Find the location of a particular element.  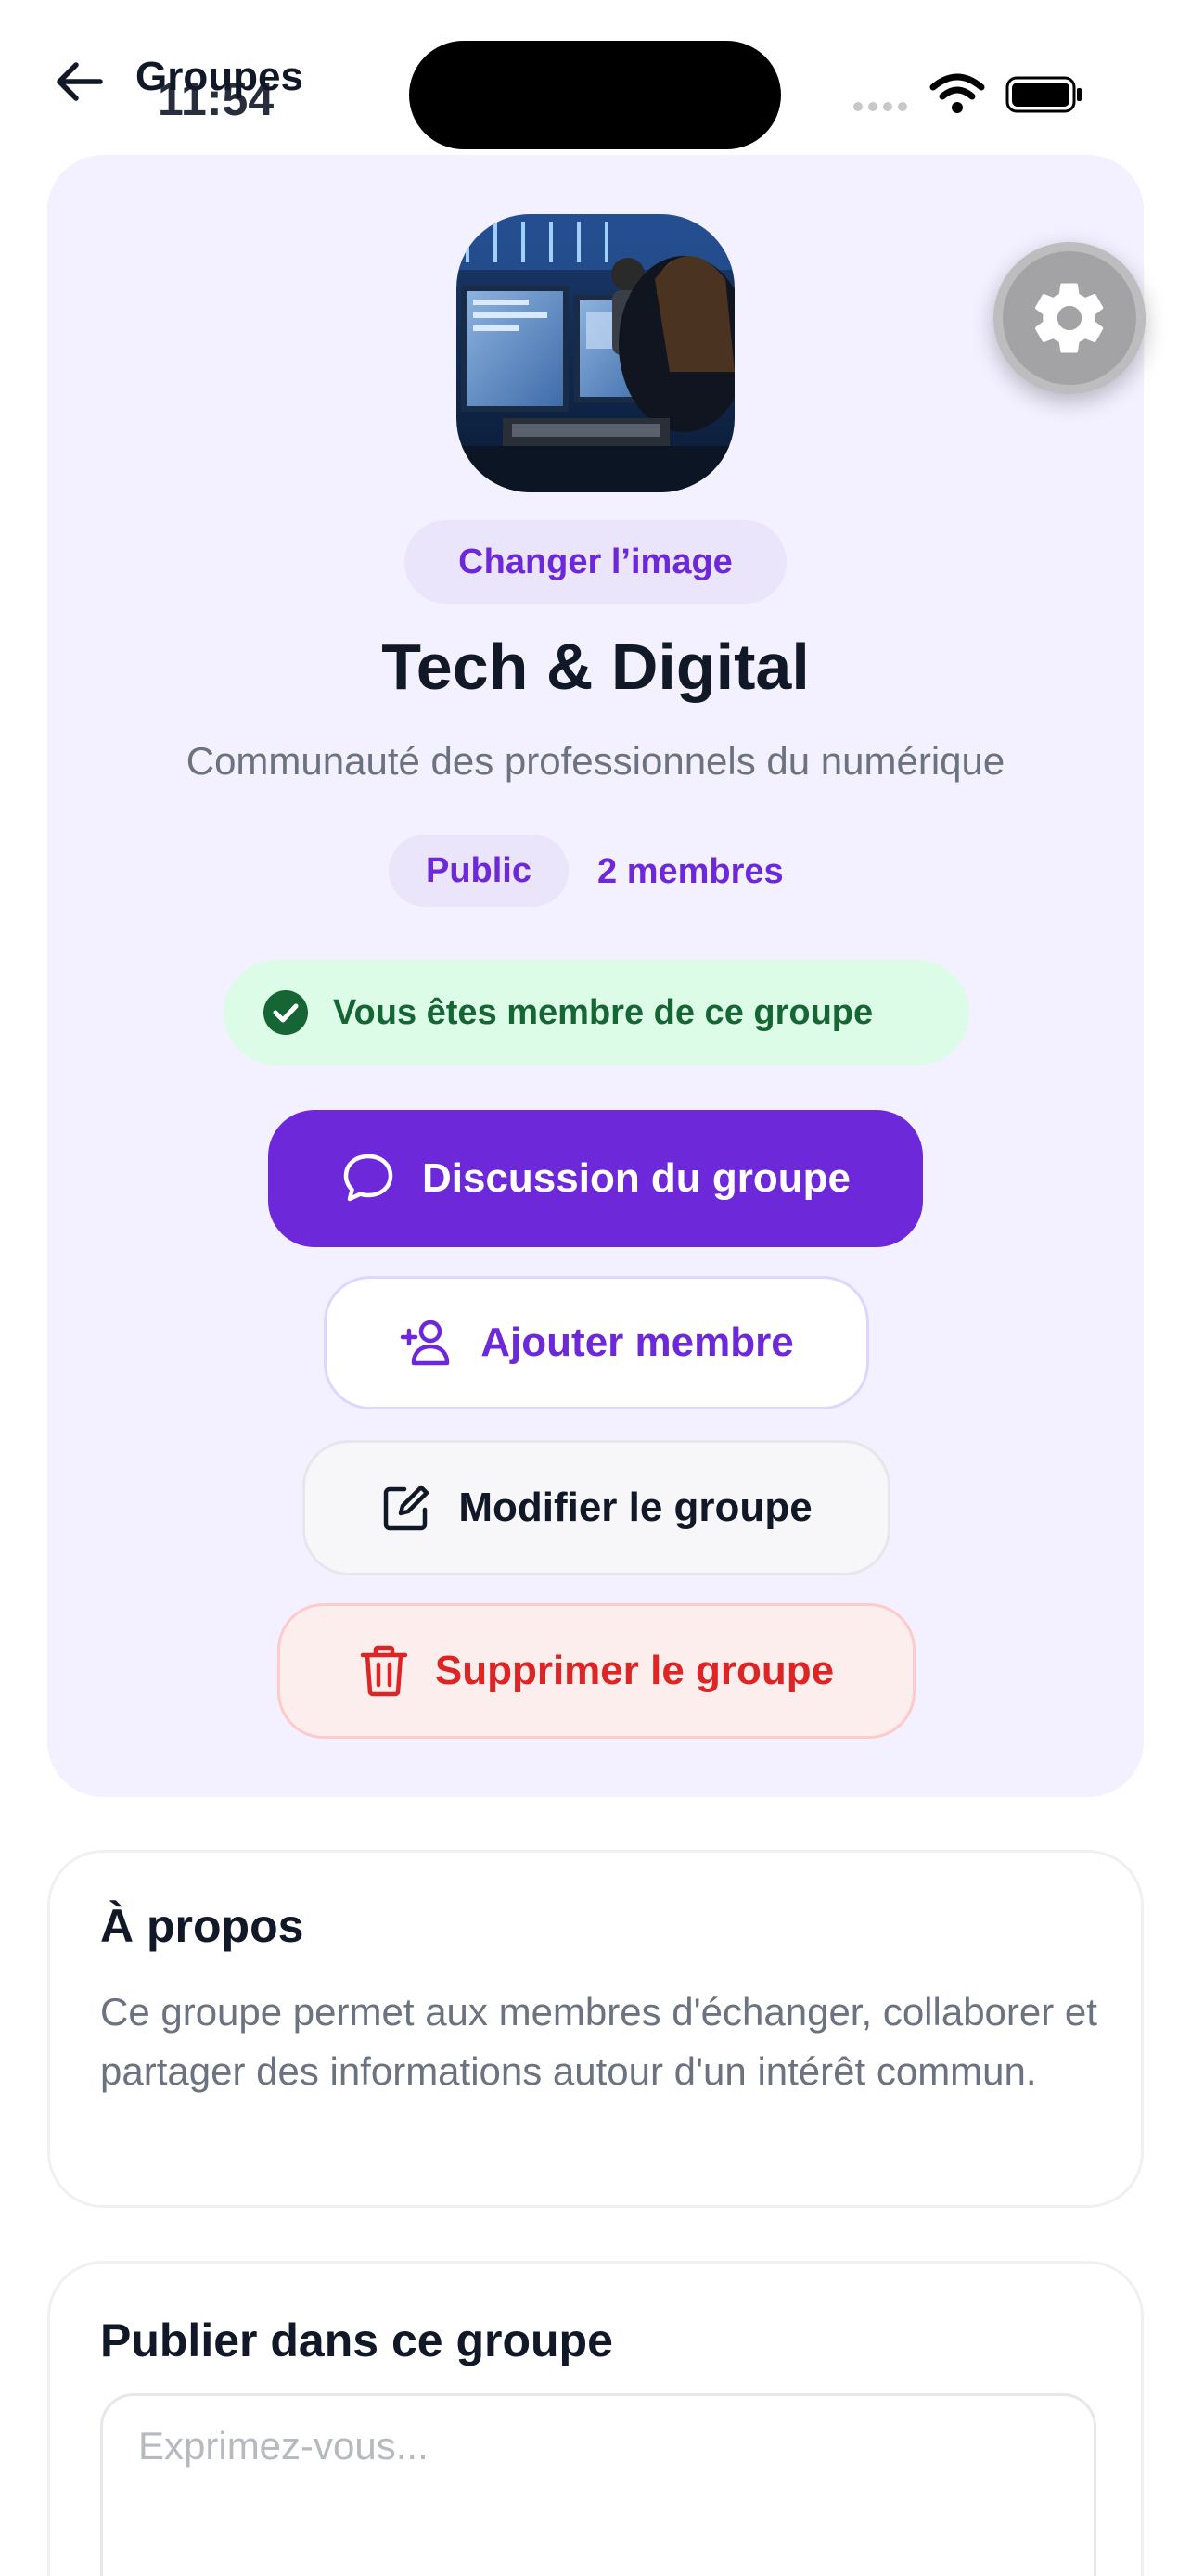

trash-icon is located at coordinates (384, 1671).